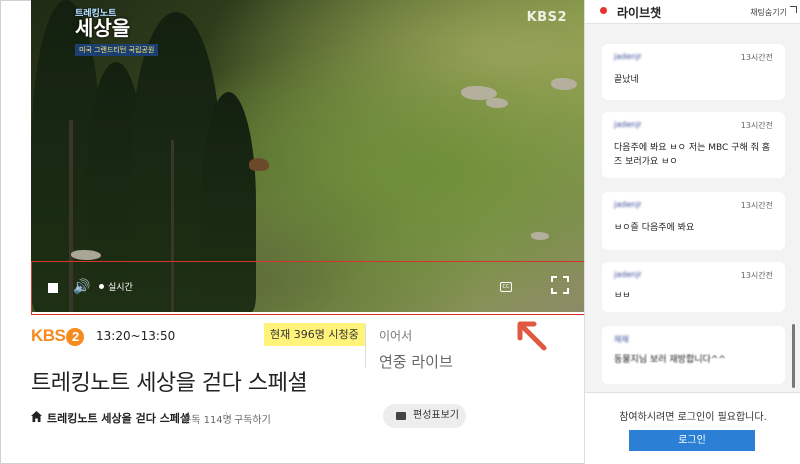 This screenshot has width=800, height=464. What do you see at coordinates (120, 288) in the screenshot?
I see `live-label: 실시간` at bounding box center [120, 288].